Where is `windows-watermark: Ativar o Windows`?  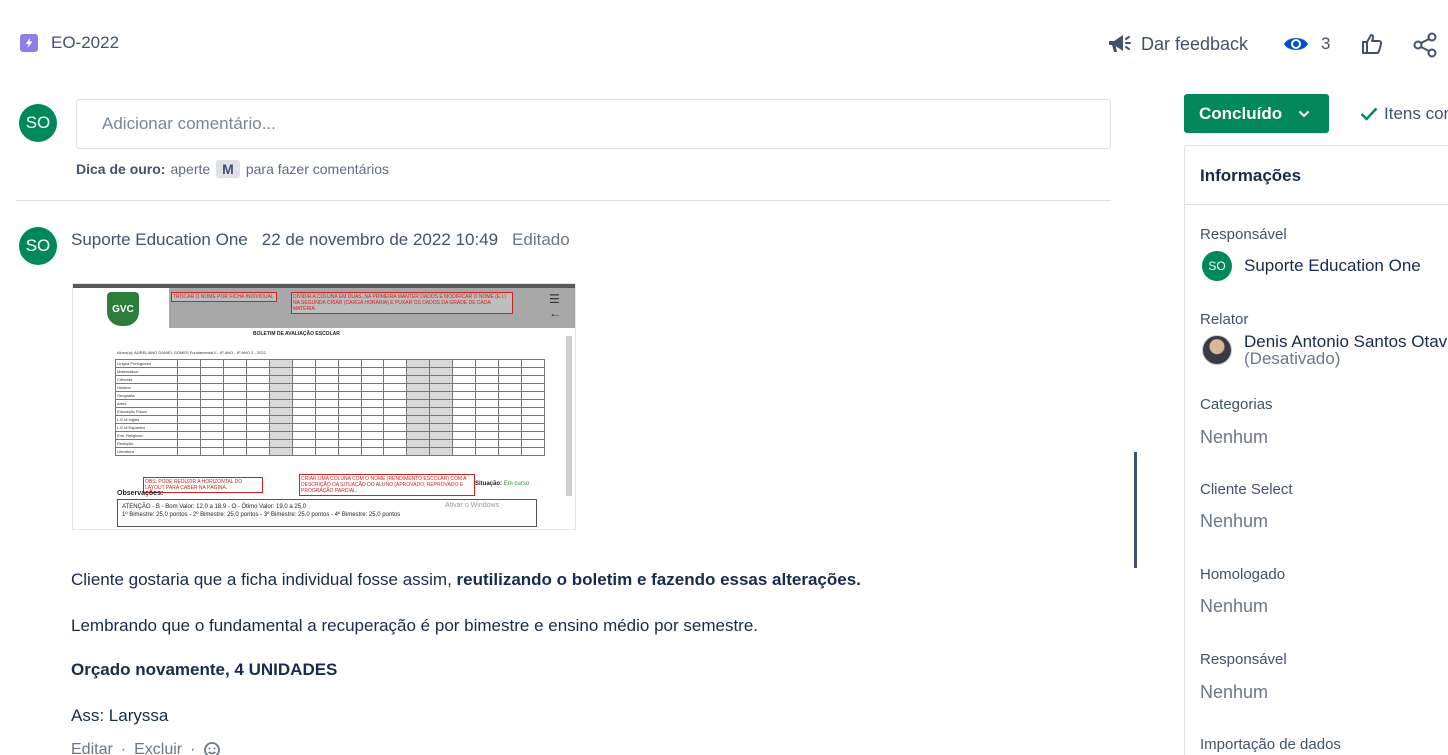 windows-watermark: Ativar o Windows is located at coordinates (472, 505).